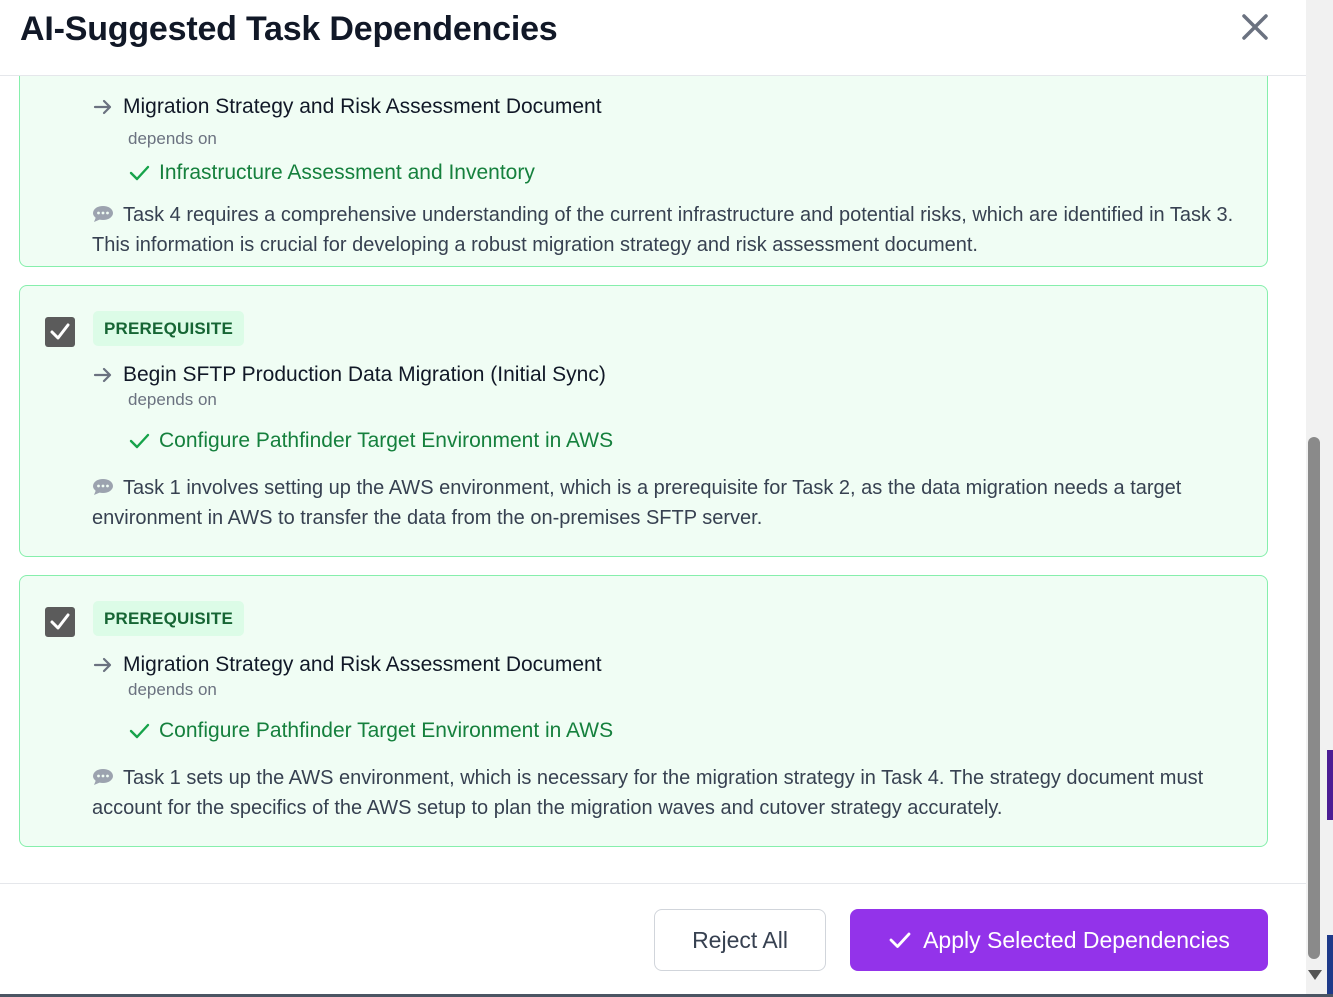  I want to click on dependency-name: Infrastructure Assessment and Inventory, so click(347, 172).